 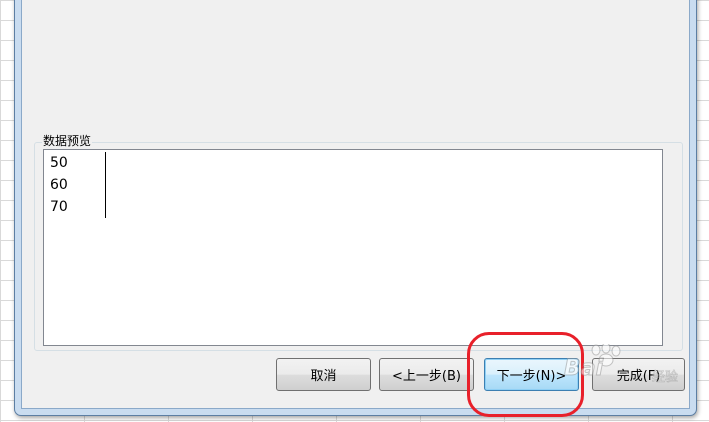 What do you see at coordinates (59, 207) in the screenshot?
I see `preview-row: 70` at bounding box center [59, 207].